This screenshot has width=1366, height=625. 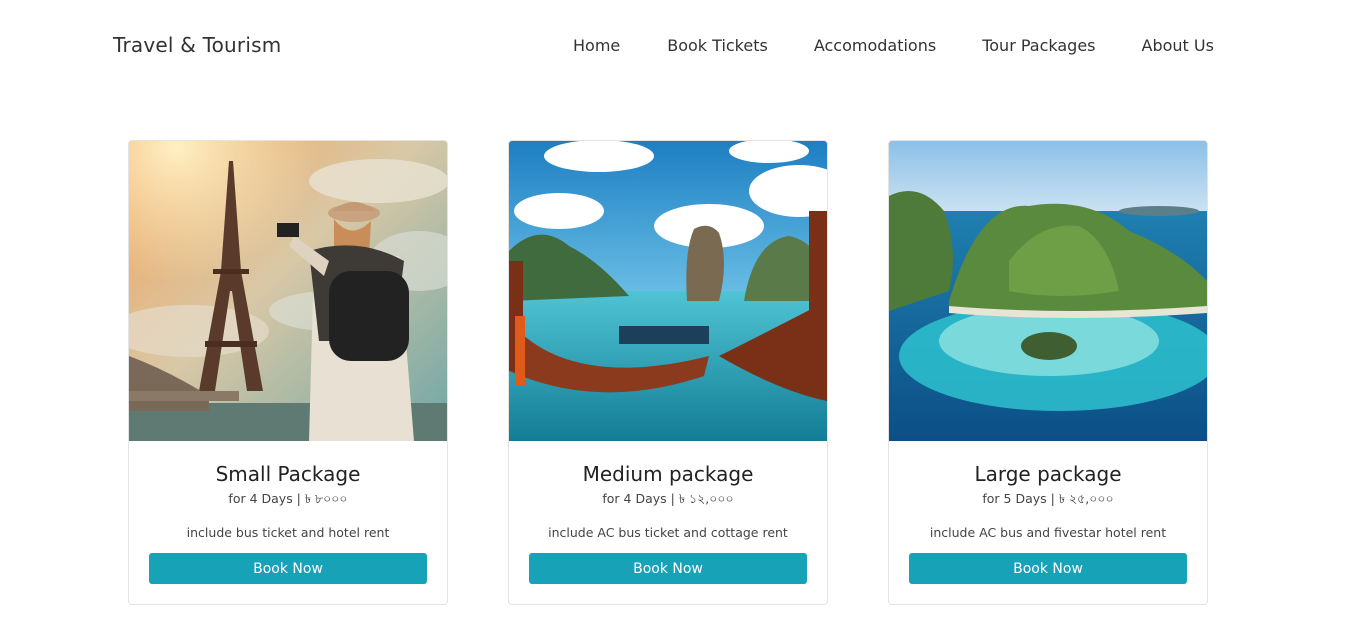 I want to click on package-title: Small Package, so click(x=288, y=474).